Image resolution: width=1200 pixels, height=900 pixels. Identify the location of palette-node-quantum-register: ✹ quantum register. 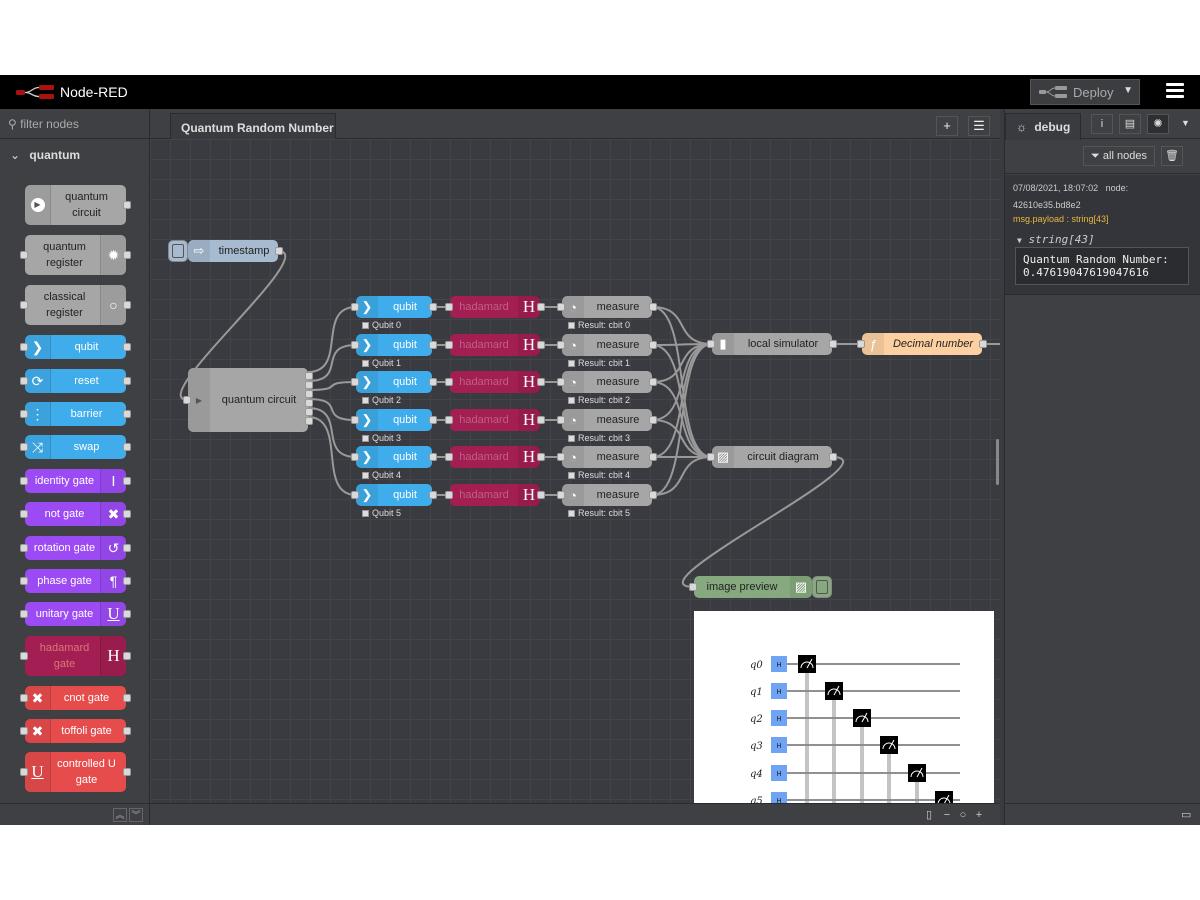
(75, 255).